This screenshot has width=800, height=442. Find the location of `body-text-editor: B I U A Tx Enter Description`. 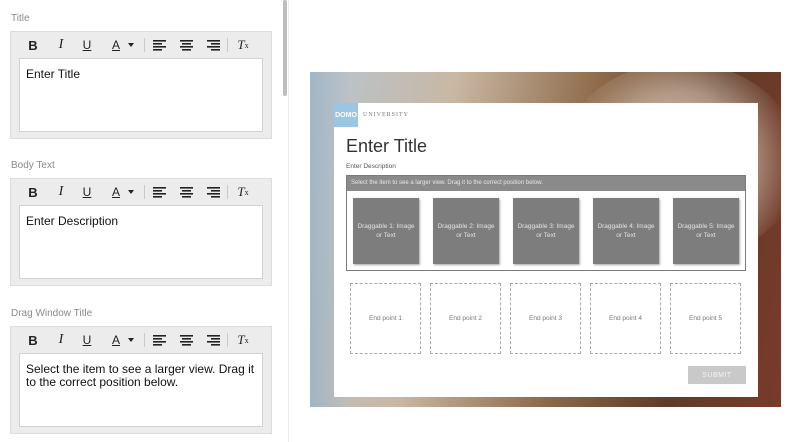

body-text-editor: B I U A Tx Enter Description is located at coordinates (141, 232).